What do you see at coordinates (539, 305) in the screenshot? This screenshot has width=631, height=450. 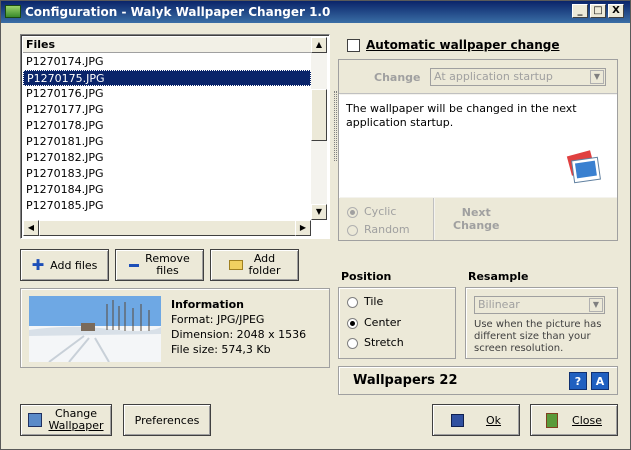 I see `resample-dropdown: Bilinear ▼` at bounding box center [539, 305].